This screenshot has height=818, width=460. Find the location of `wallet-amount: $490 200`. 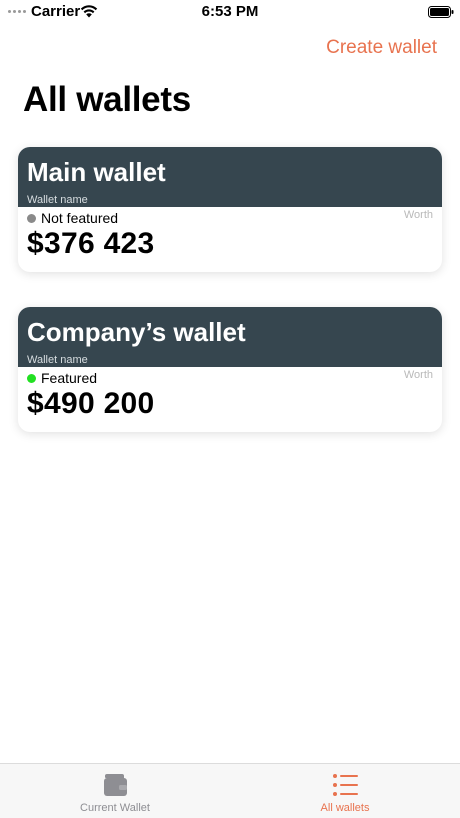

wallet-amount: $490 200 is located at coordinates (91, 403).